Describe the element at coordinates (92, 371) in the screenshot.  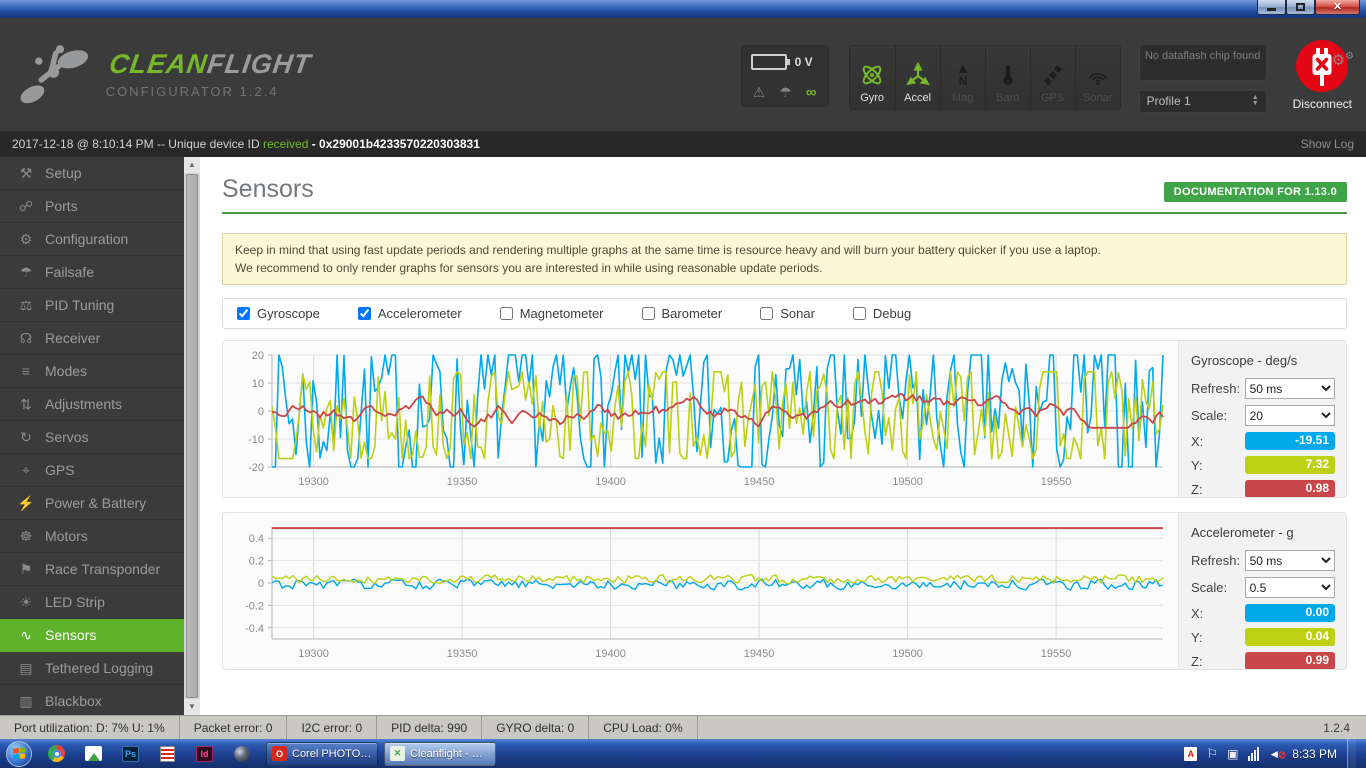
I see `sidebar-item-modes: ≡ Modes` at that location.